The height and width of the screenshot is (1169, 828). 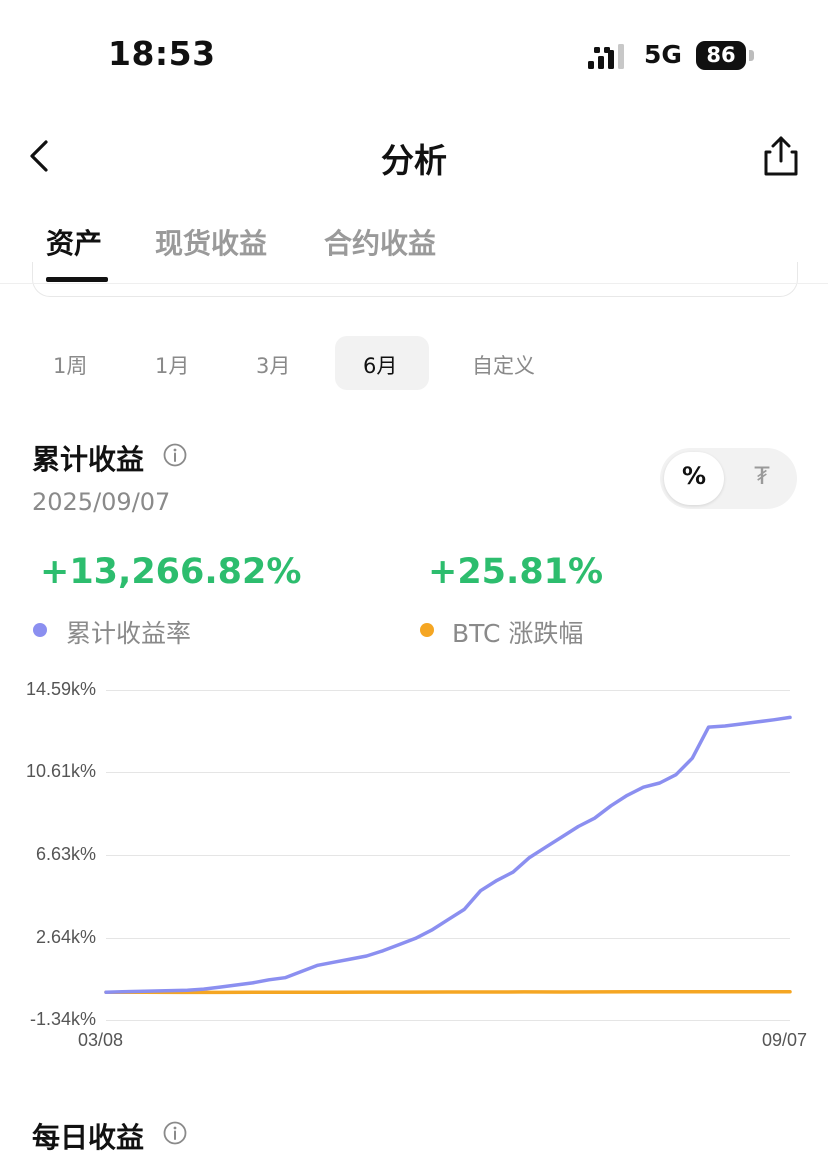 I want to click on series-line, so click(x=448, y=992).